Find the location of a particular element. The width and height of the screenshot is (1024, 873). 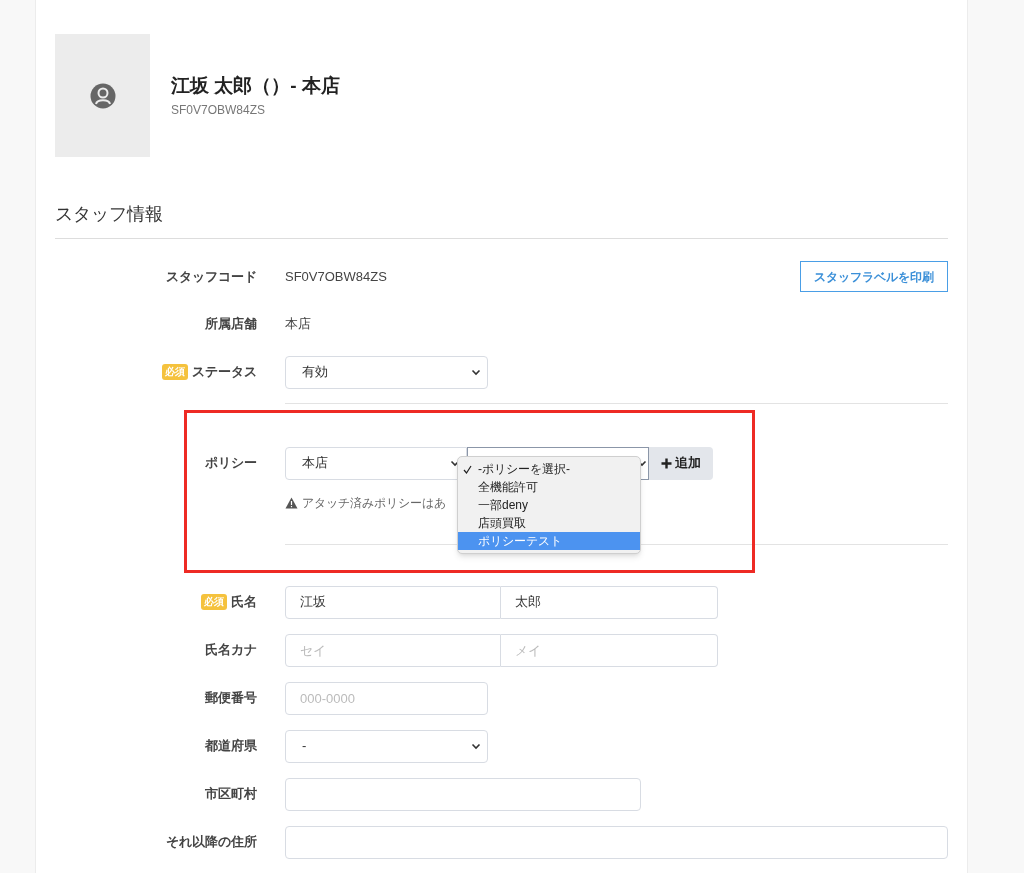

dropdown-item: 一部deny is located at coordinates (549, 505).